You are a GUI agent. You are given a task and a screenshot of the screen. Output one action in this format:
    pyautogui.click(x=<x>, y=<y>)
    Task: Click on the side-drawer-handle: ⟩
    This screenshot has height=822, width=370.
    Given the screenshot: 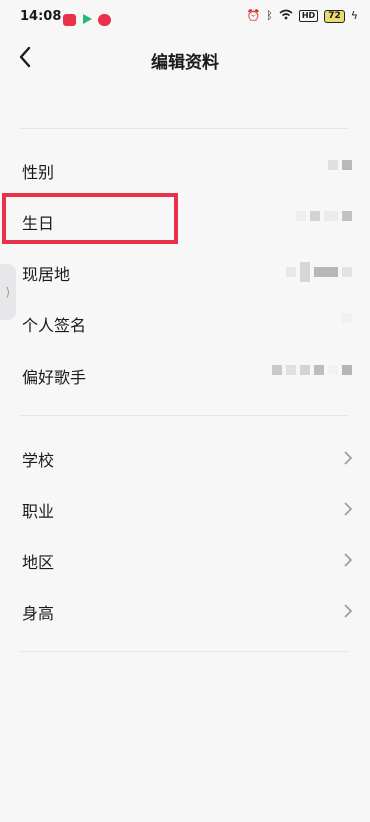 What is the action you would take?
    pyautogui.click(x=8, y=292)
    